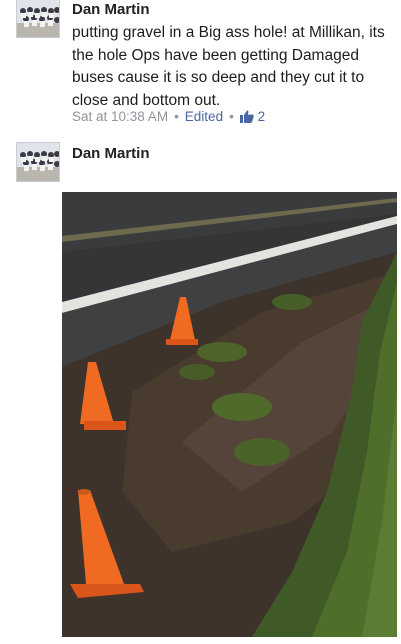 This screenshot has height=644, width=401. I want to click on likes-count: 2, so click(252, 117).